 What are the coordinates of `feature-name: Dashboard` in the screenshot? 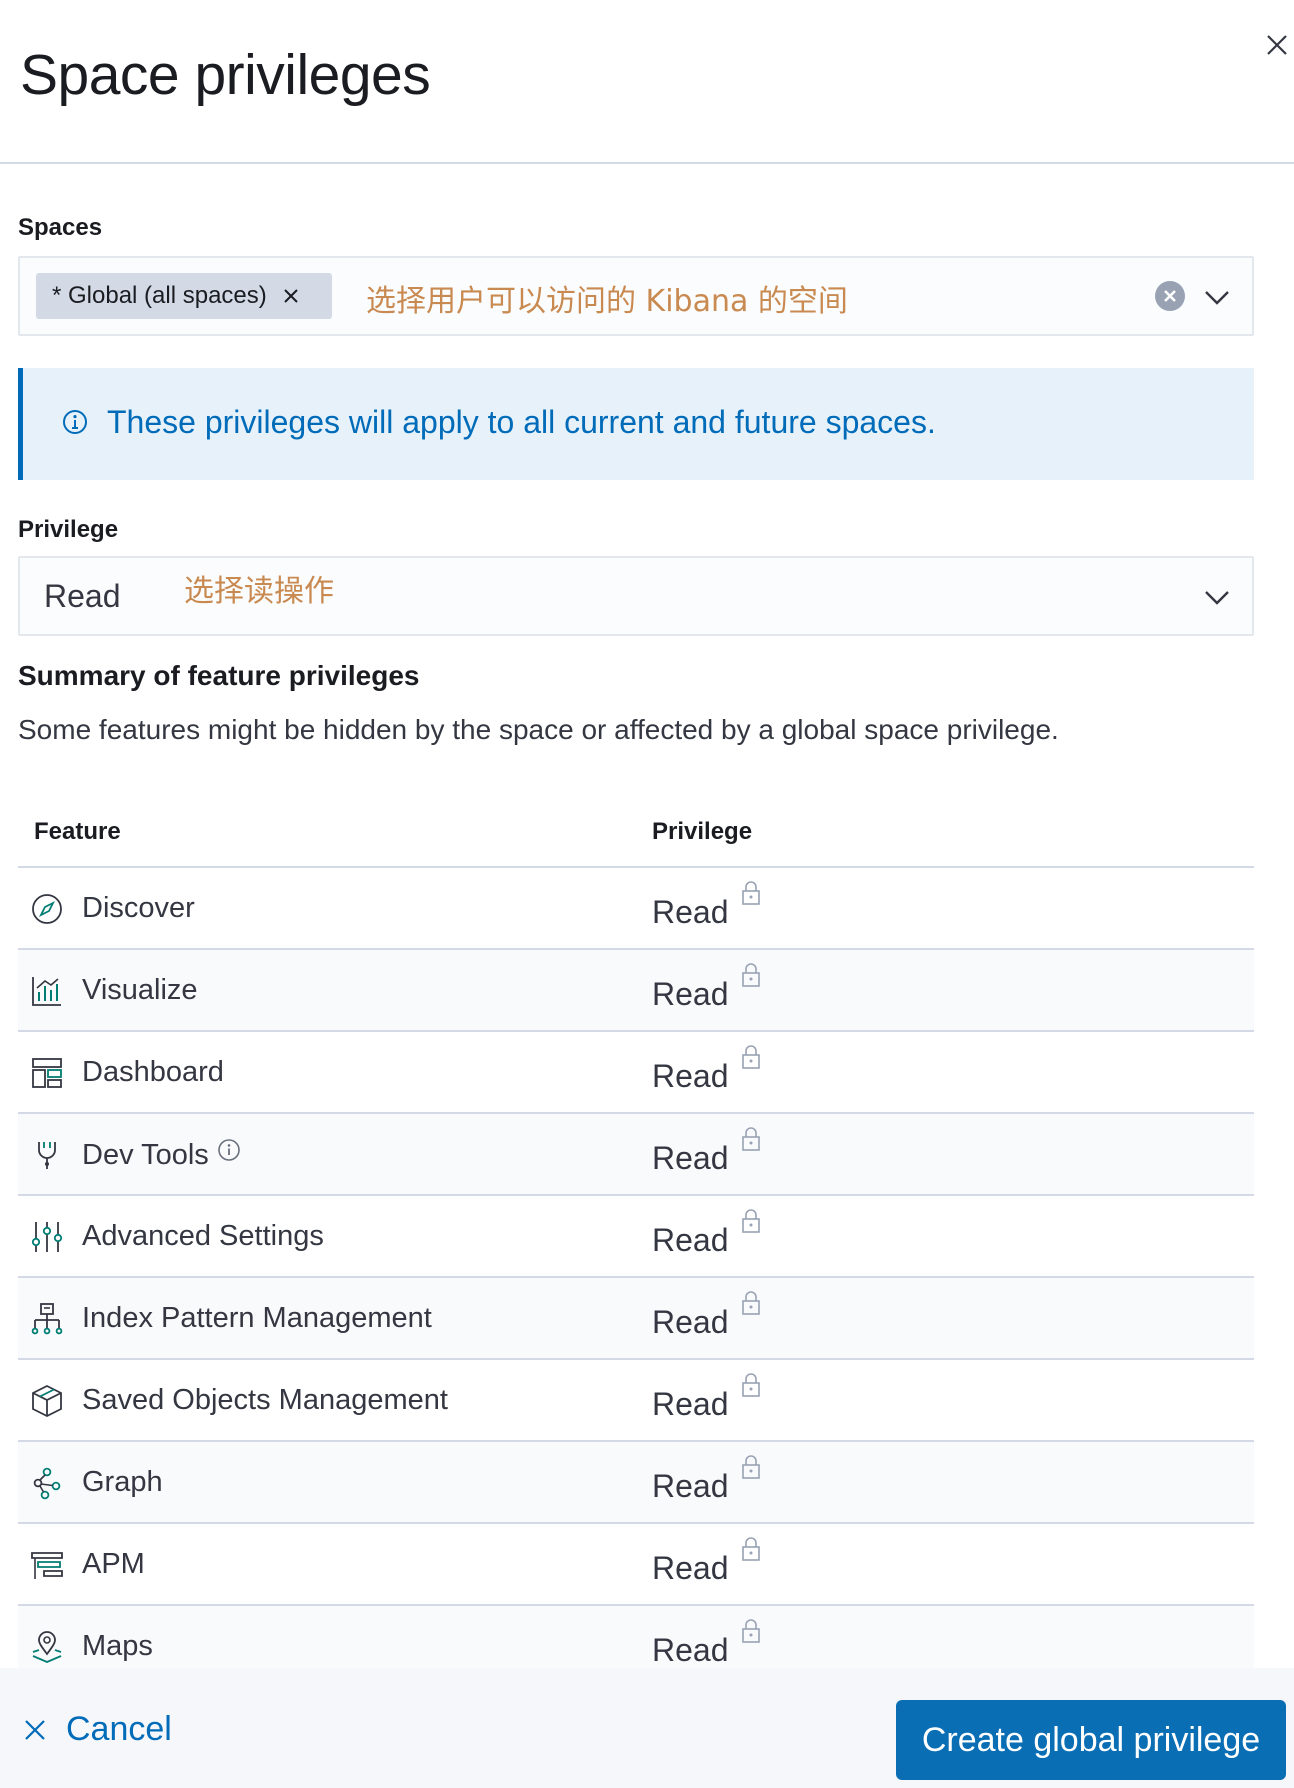 It's located at (153, 1072).